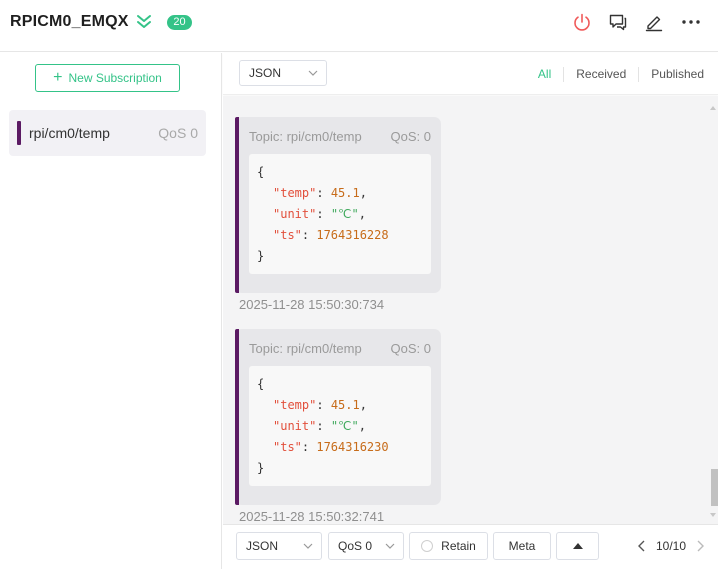 The height and width of the screenshot is (569, 718). Describe the element at coordinates (600, 74) in the screenshot. I see `tab-received: Received` at that location.